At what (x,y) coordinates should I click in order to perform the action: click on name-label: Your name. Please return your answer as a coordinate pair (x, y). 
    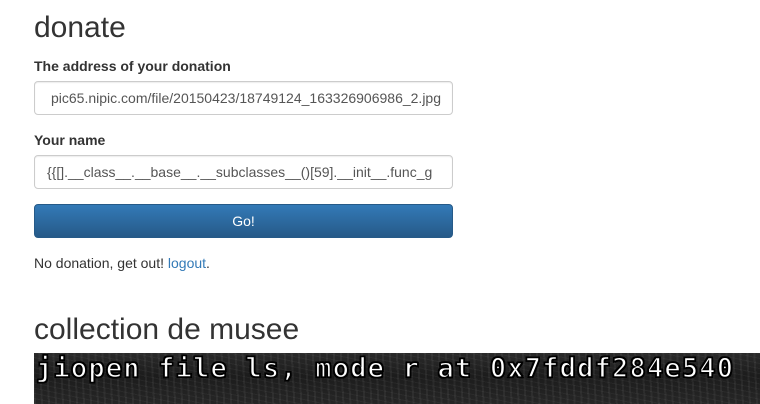
    Looking at the image, I should click on (70, 140).